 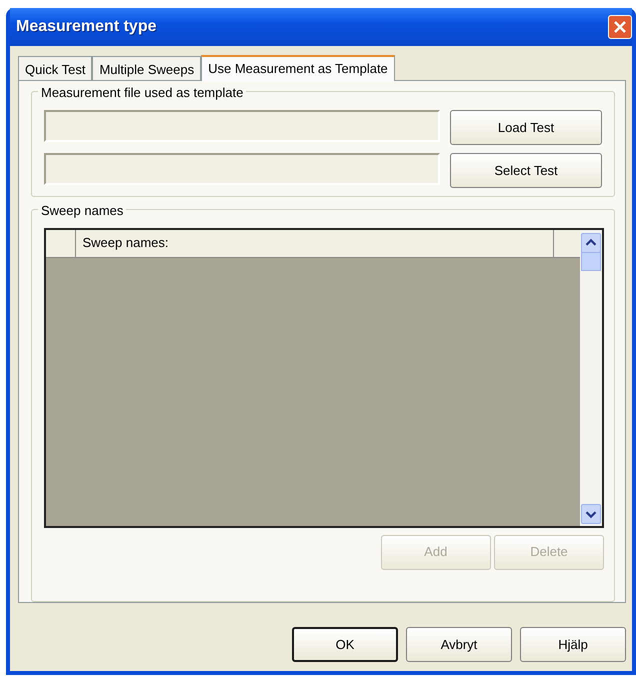 What do you see at coordinates (86, 27) in the screenshot?
I see `window-title: Measurement type` at bounding box center [86, 27].